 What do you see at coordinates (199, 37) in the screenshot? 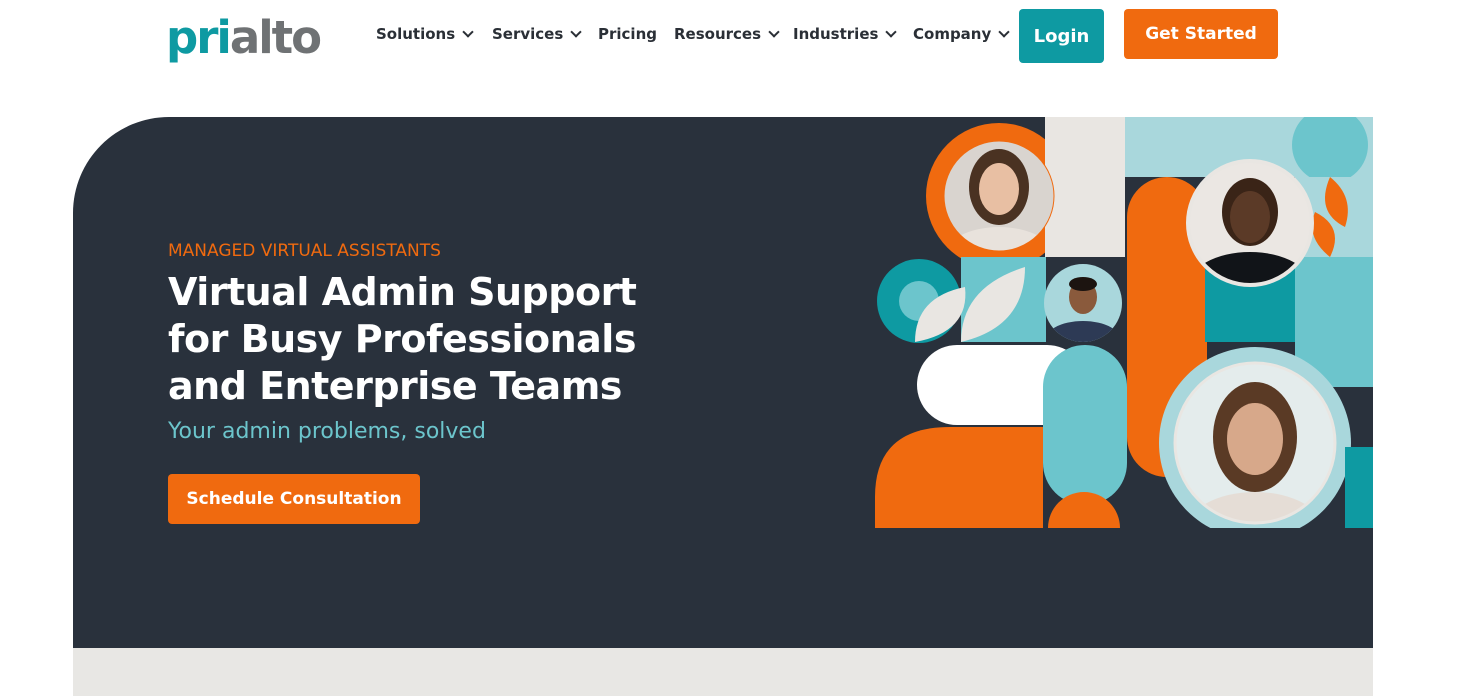
I see `logo-text-pri: pri` at bounding box center [199, 37].